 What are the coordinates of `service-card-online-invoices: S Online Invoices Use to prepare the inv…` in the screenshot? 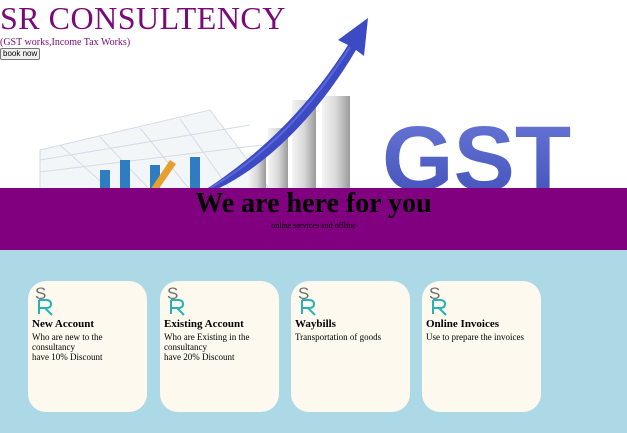 It's located at (481, 346).